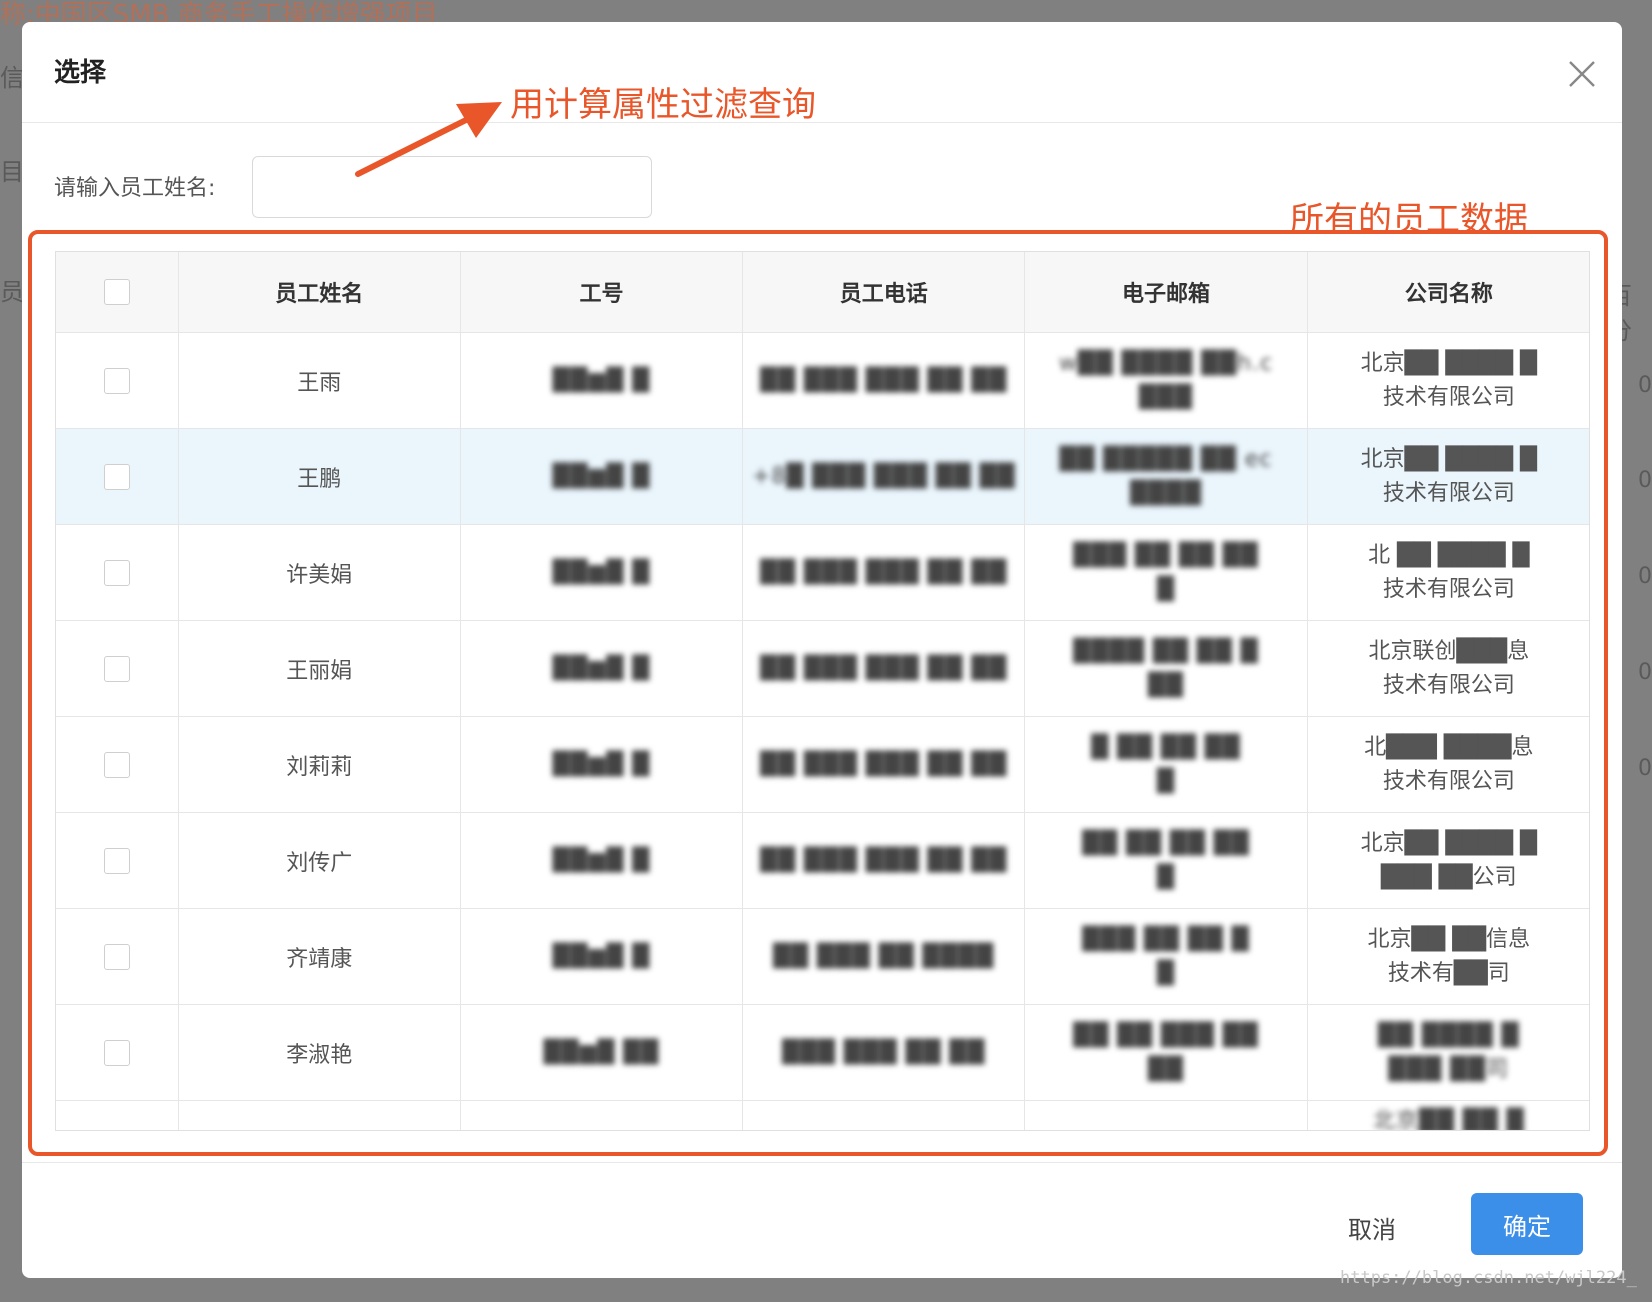 This screenshot has height=1302, width=1652. I want to click on employee-email-line: ███ ██ ██ ██, so click(1166, 555).